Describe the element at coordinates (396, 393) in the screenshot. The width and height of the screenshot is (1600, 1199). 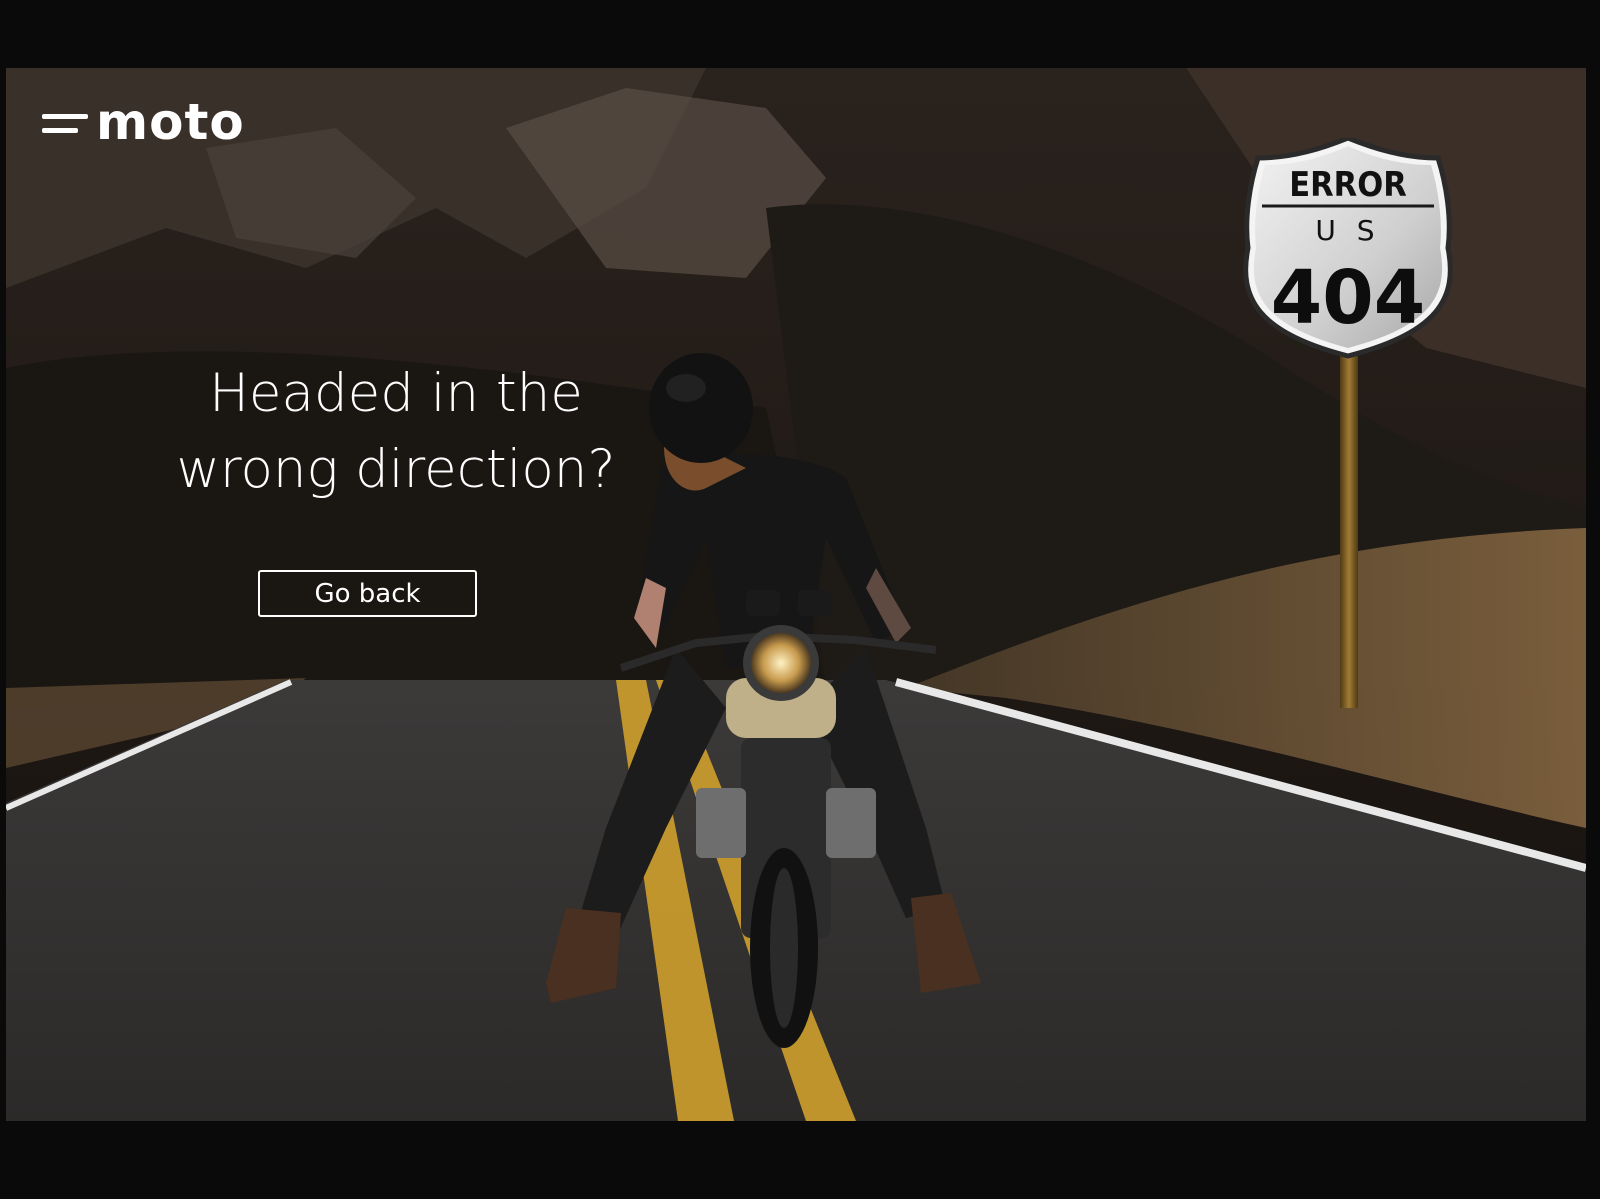
I see `headline-line-1: Headed in the` at that location.